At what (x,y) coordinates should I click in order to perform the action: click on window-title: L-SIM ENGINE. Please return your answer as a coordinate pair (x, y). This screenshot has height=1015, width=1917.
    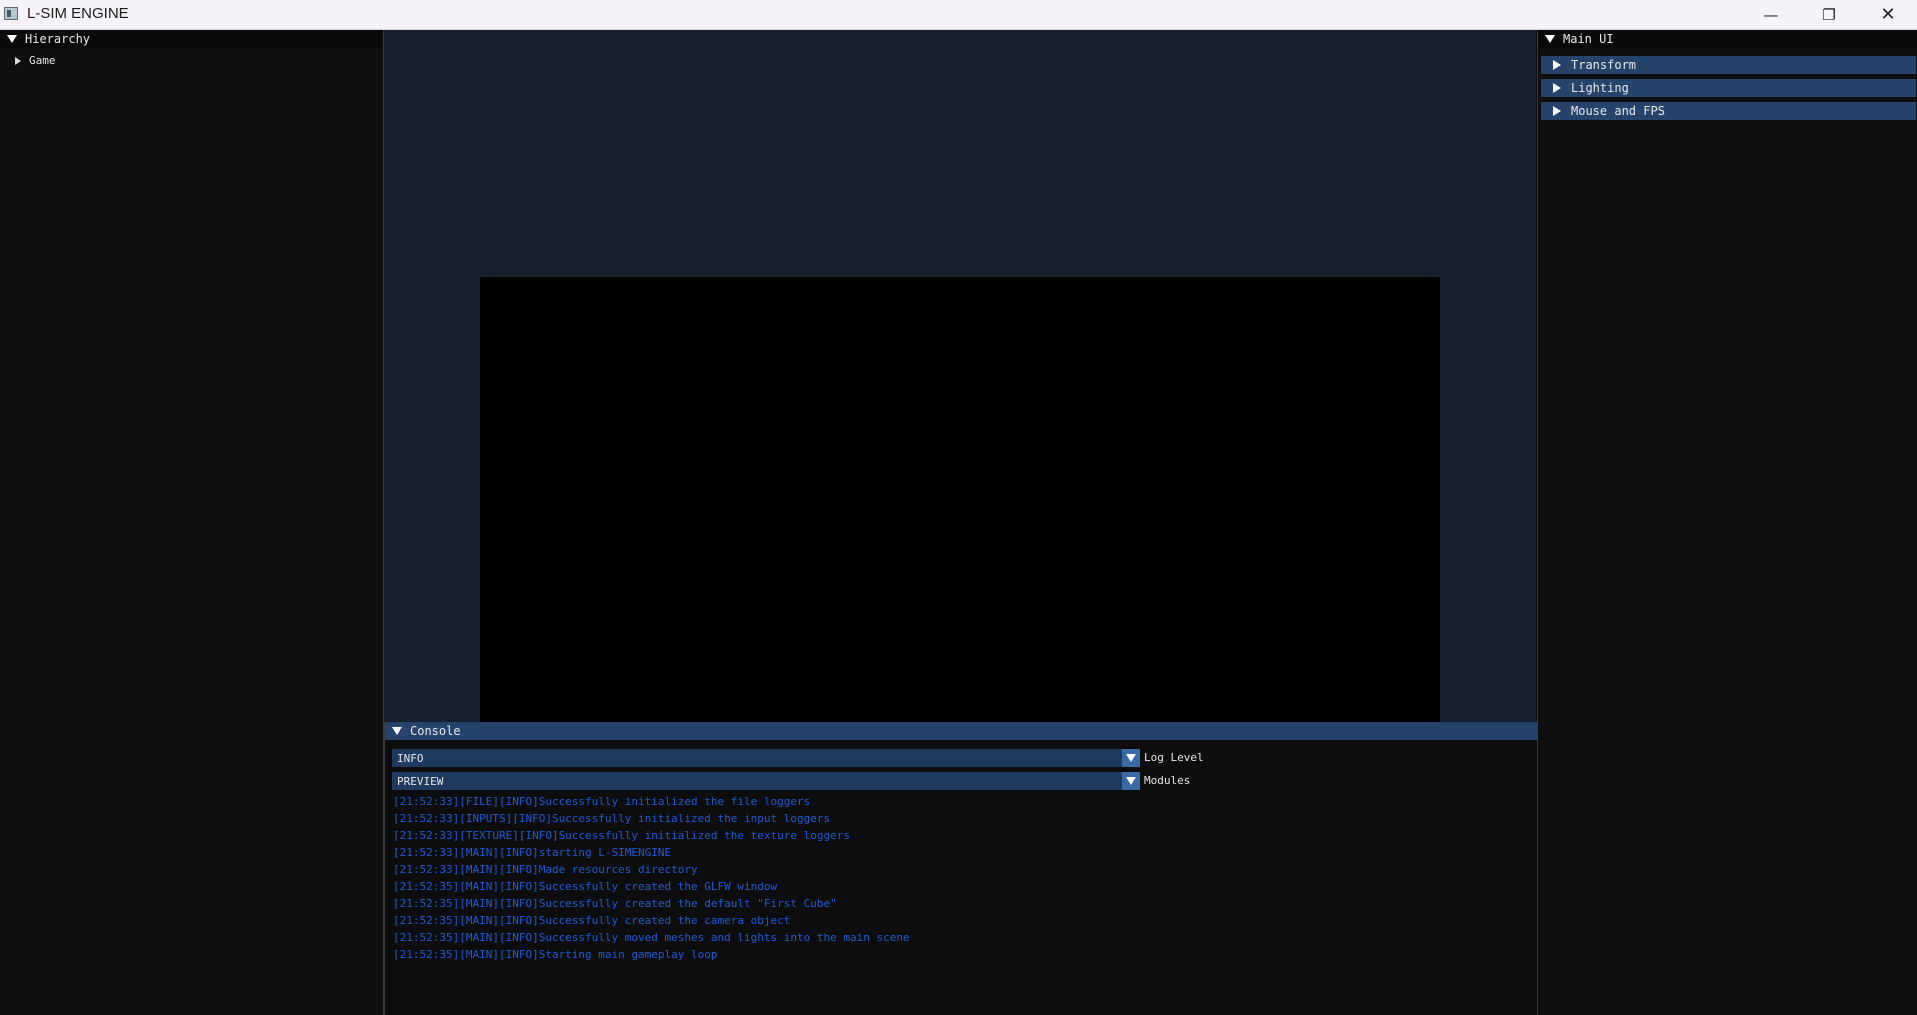
    Looking at the image, I should click on (78, 13).